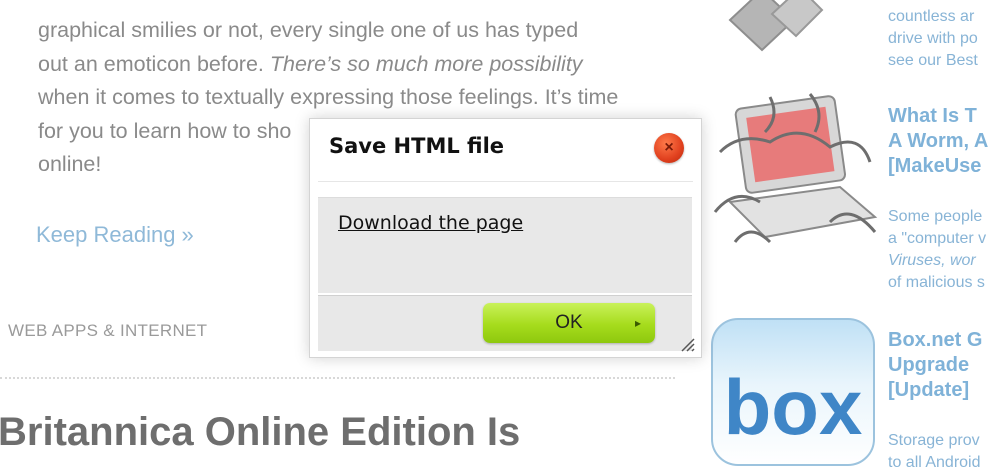  Describe the element at coordinates (337, 378) in the screenshot. I see `divider` at that location.